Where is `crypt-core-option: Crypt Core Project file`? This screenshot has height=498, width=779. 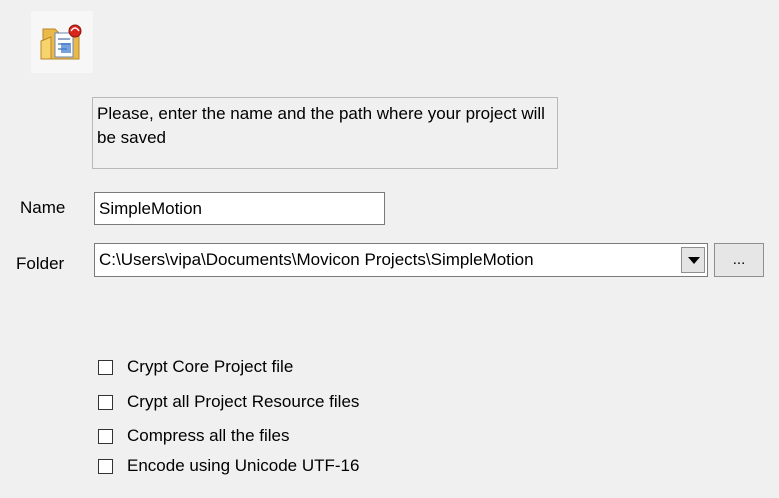
crypt-core-option: Crypt Core Project file is located at coordinates (195, 367).